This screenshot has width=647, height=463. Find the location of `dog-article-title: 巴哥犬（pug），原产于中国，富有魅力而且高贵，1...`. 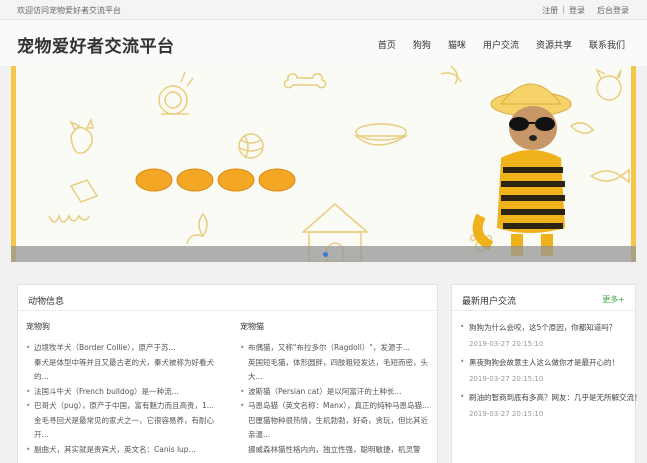

dog-article-title: 巴哥犬（pug），原产于中国，富有魅力而且高贵，1... is located at coordinates (124, 405).